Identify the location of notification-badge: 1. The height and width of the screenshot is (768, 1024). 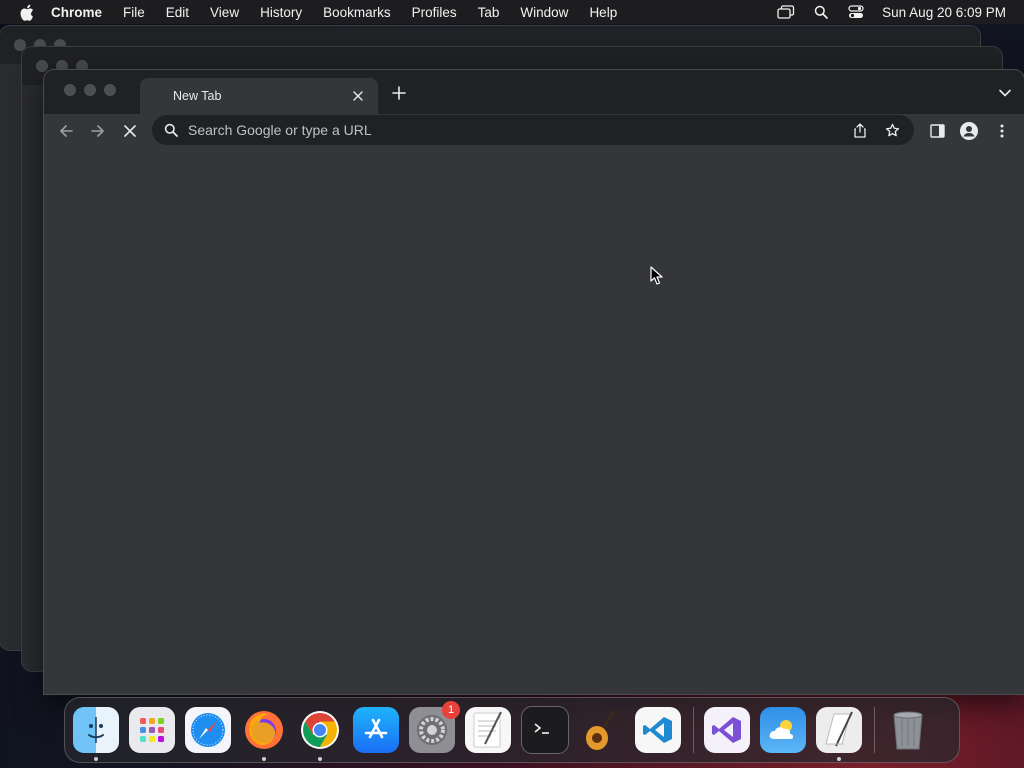
(451, 710).